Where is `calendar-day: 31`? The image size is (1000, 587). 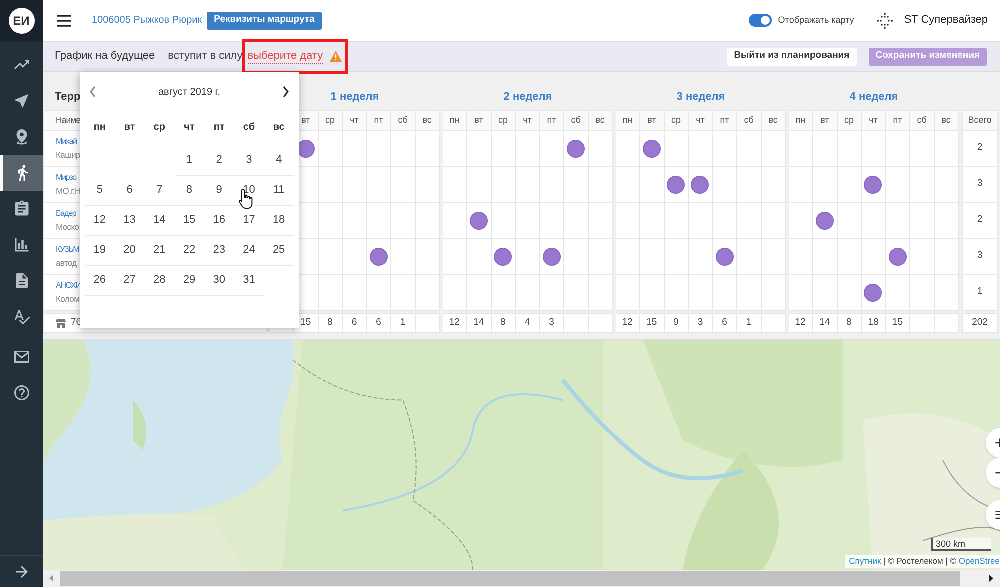
calendar-day: 31 is located at coordinates (249, 281).